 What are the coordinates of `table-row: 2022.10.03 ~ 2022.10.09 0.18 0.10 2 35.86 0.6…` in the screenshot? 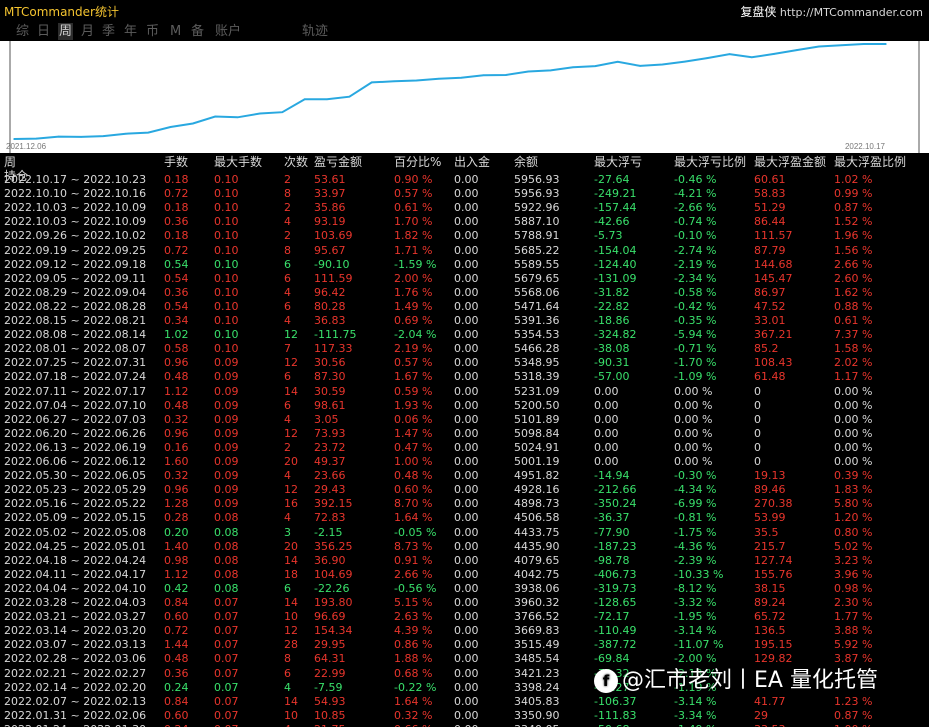 It's located at (464, 208).